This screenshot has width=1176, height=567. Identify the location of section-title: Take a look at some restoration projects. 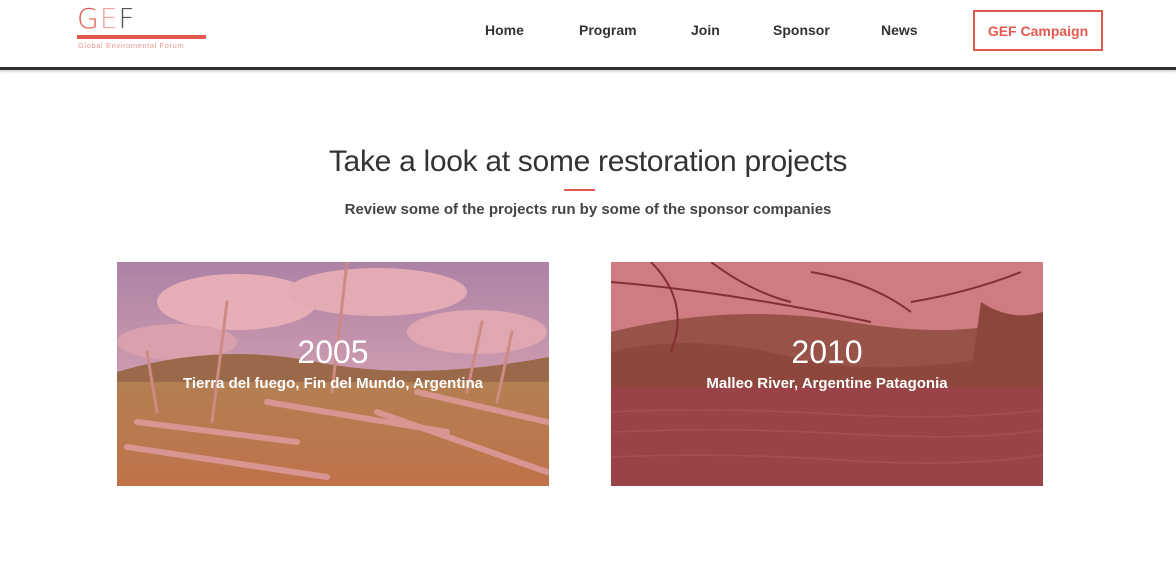
(588, 161).